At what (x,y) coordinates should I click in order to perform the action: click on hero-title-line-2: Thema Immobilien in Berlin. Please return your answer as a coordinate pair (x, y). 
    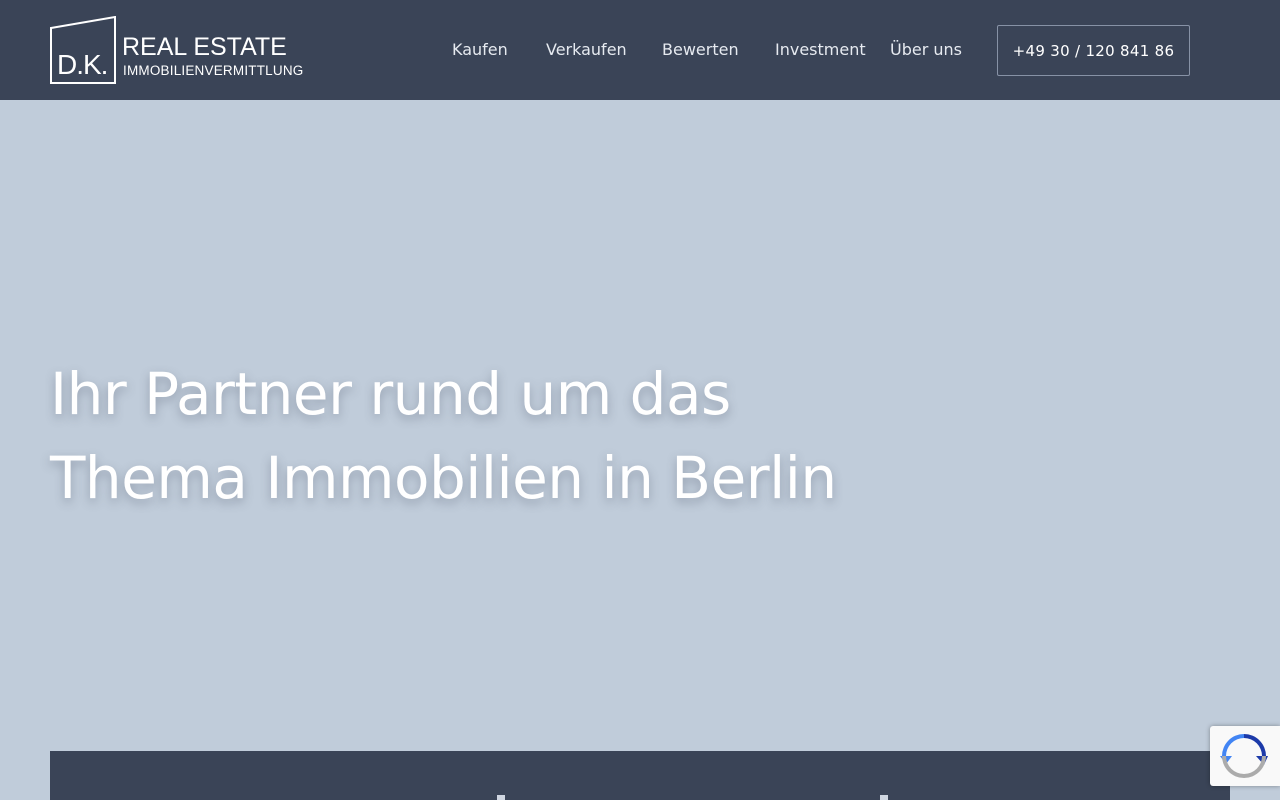
    Looking at the image, I should click on (443, 478).